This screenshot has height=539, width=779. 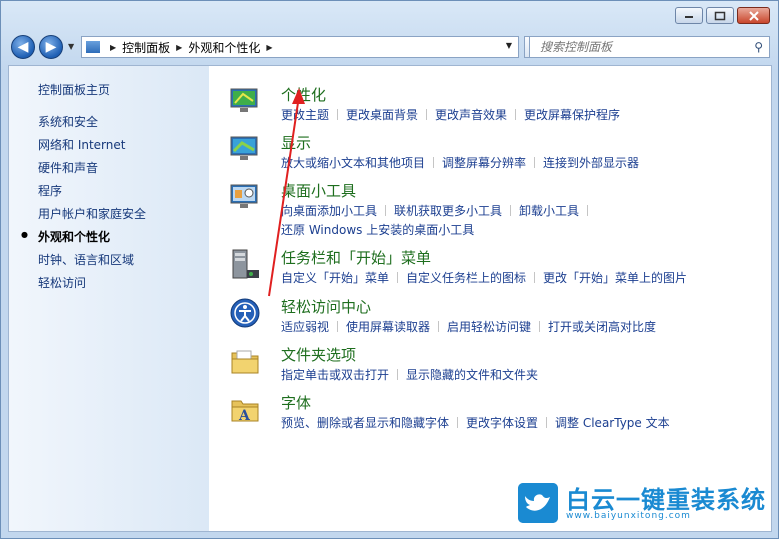 I want to click on category-links: 指定单击或双击打开 显示隐藏的文件和文件夹, so click(x=409, y=374).